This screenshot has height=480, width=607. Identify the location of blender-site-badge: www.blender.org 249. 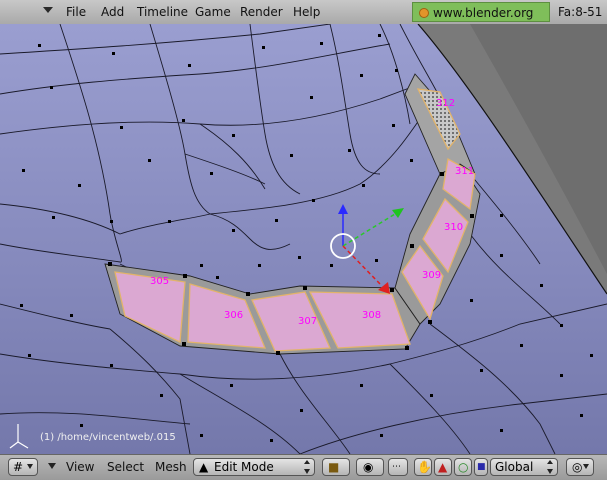
(481, 21).